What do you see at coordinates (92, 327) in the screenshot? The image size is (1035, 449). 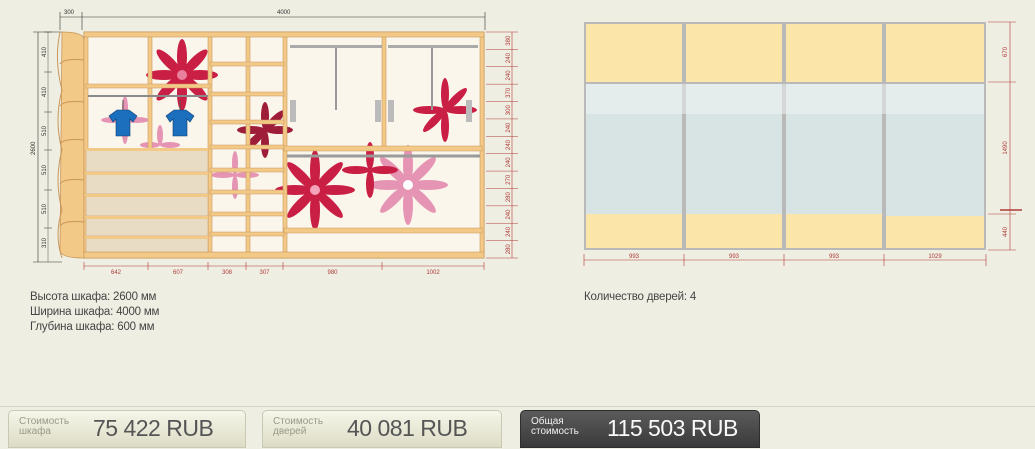 I see `wardrobe-depth: Глубина шкафа: 600 мм` at bounding box center [92, 327].